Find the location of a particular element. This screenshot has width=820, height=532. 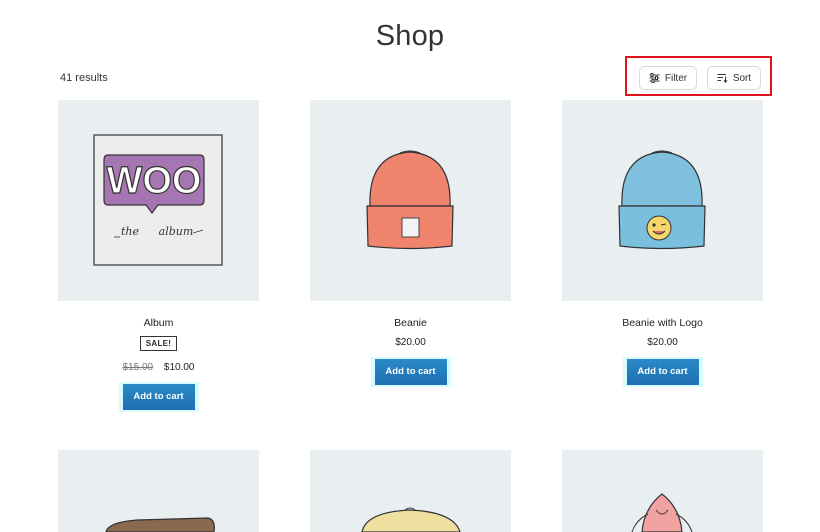

product-image-hoodie is located at coordinates (662, 491).